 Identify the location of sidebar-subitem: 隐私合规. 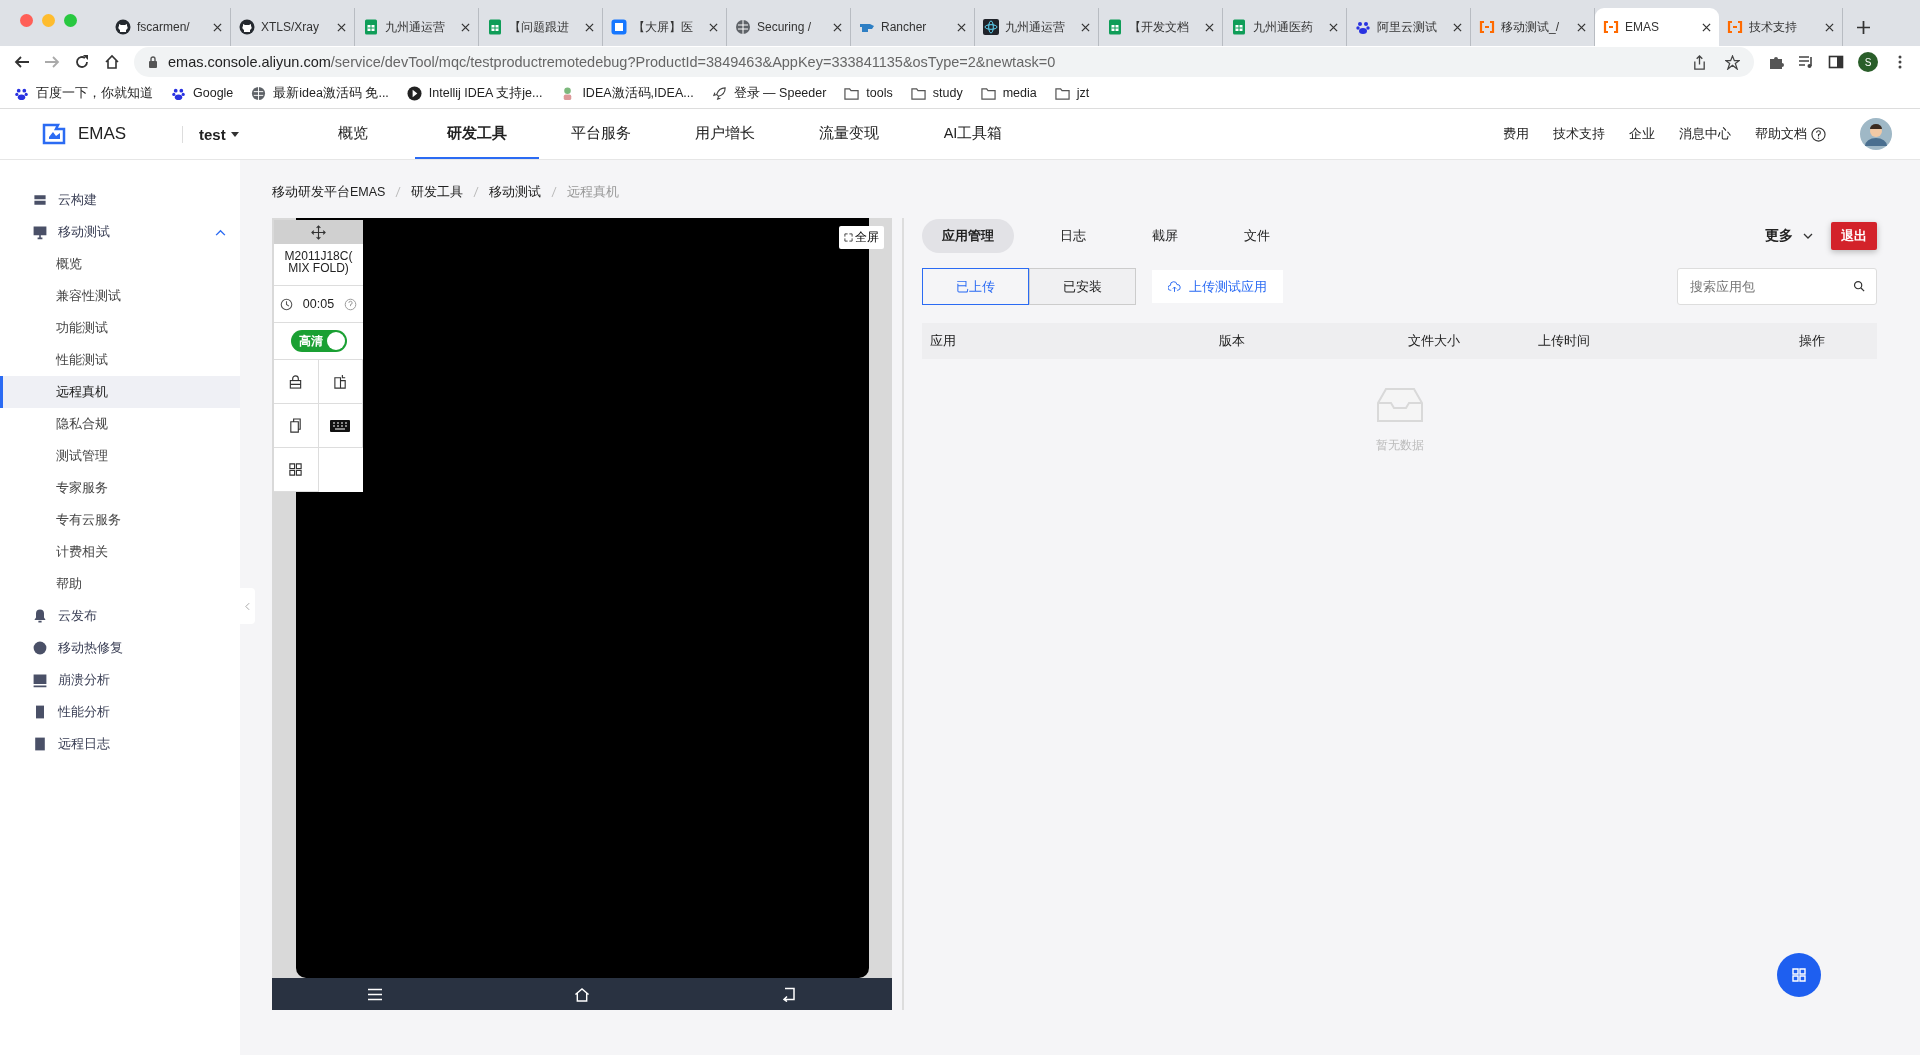
(120, 424).